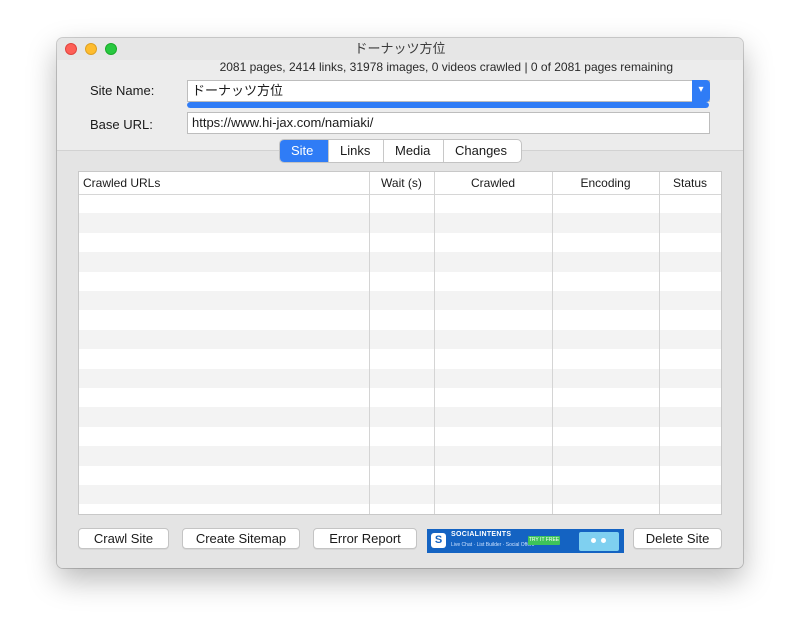  I want to click on chevron-down-icon: ▾, so click(701, 91).